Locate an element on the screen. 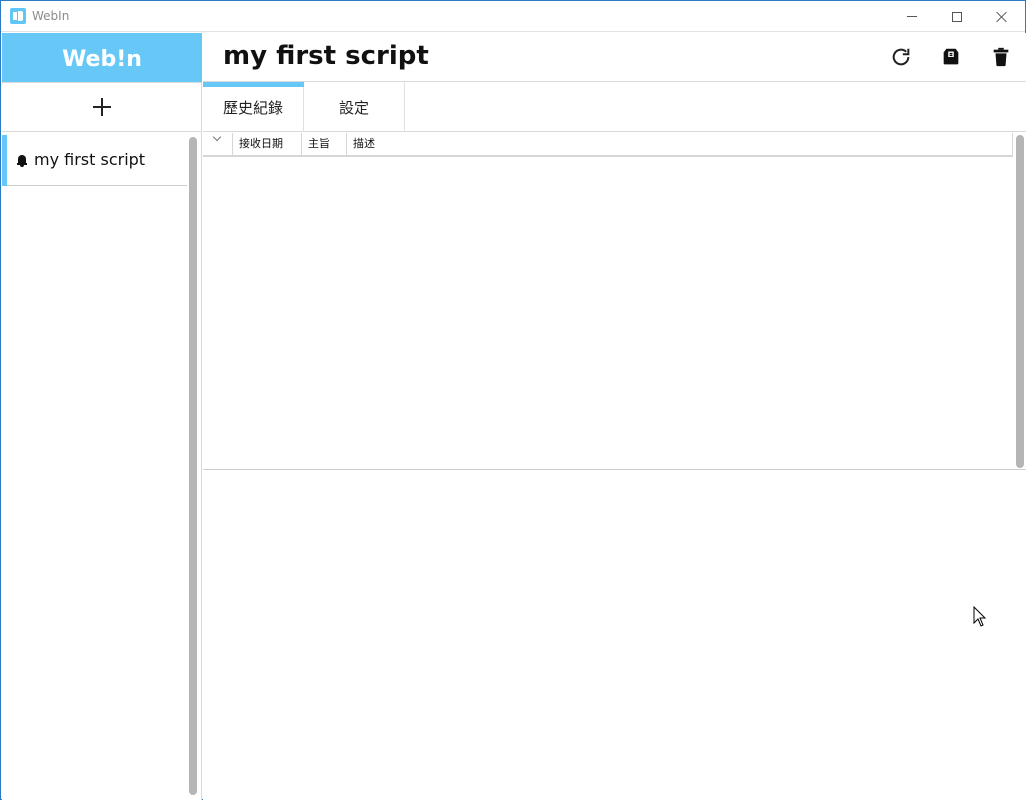 This screenshot has width=1026, height=800. close-icon is located at coordinates (1002, 17).